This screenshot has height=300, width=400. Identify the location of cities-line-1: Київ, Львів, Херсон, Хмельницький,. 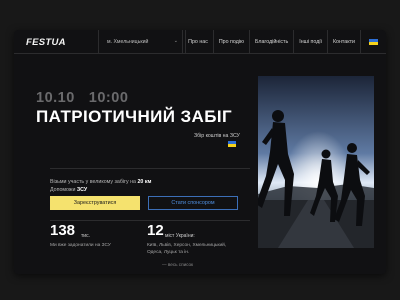
(187, 245).